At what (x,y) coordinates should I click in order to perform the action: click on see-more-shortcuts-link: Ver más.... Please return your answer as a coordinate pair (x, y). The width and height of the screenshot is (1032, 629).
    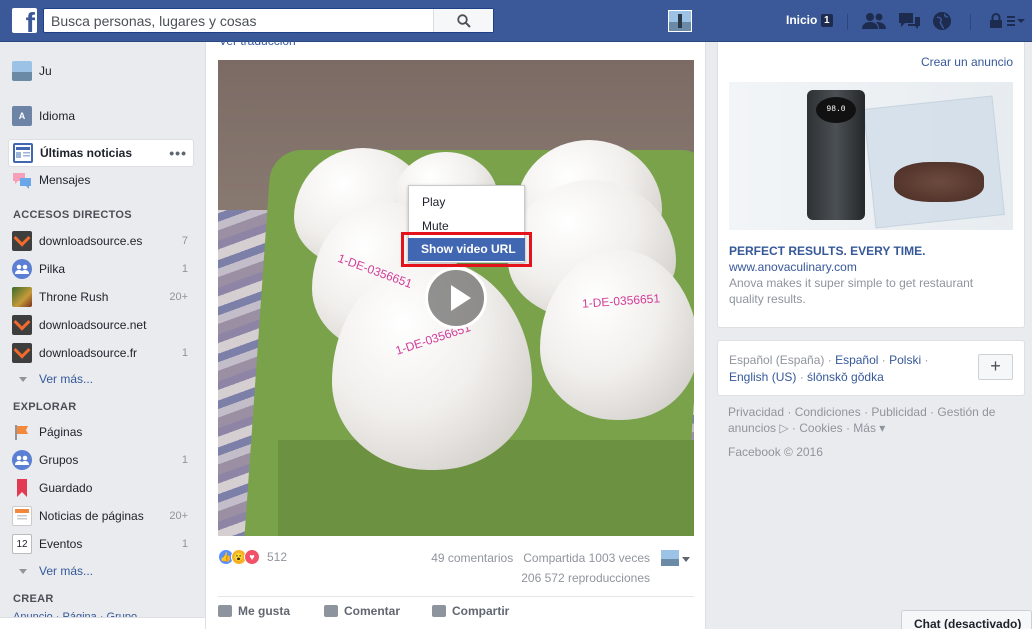
    Looking at the image, I should click on (56, 379).